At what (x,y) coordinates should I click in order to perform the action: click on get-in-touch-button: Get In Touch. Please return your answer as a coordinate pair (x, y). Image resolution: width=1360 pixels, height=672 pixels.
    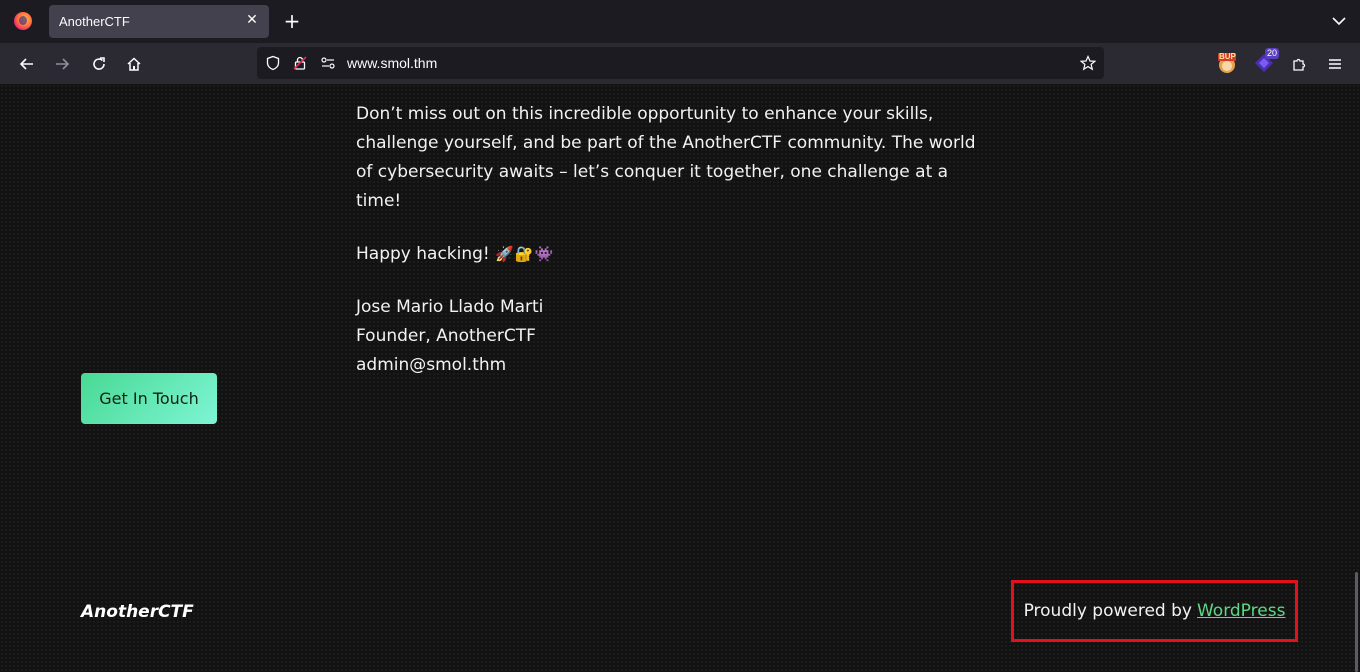
    Looking at the image, I should click on (149, 398).